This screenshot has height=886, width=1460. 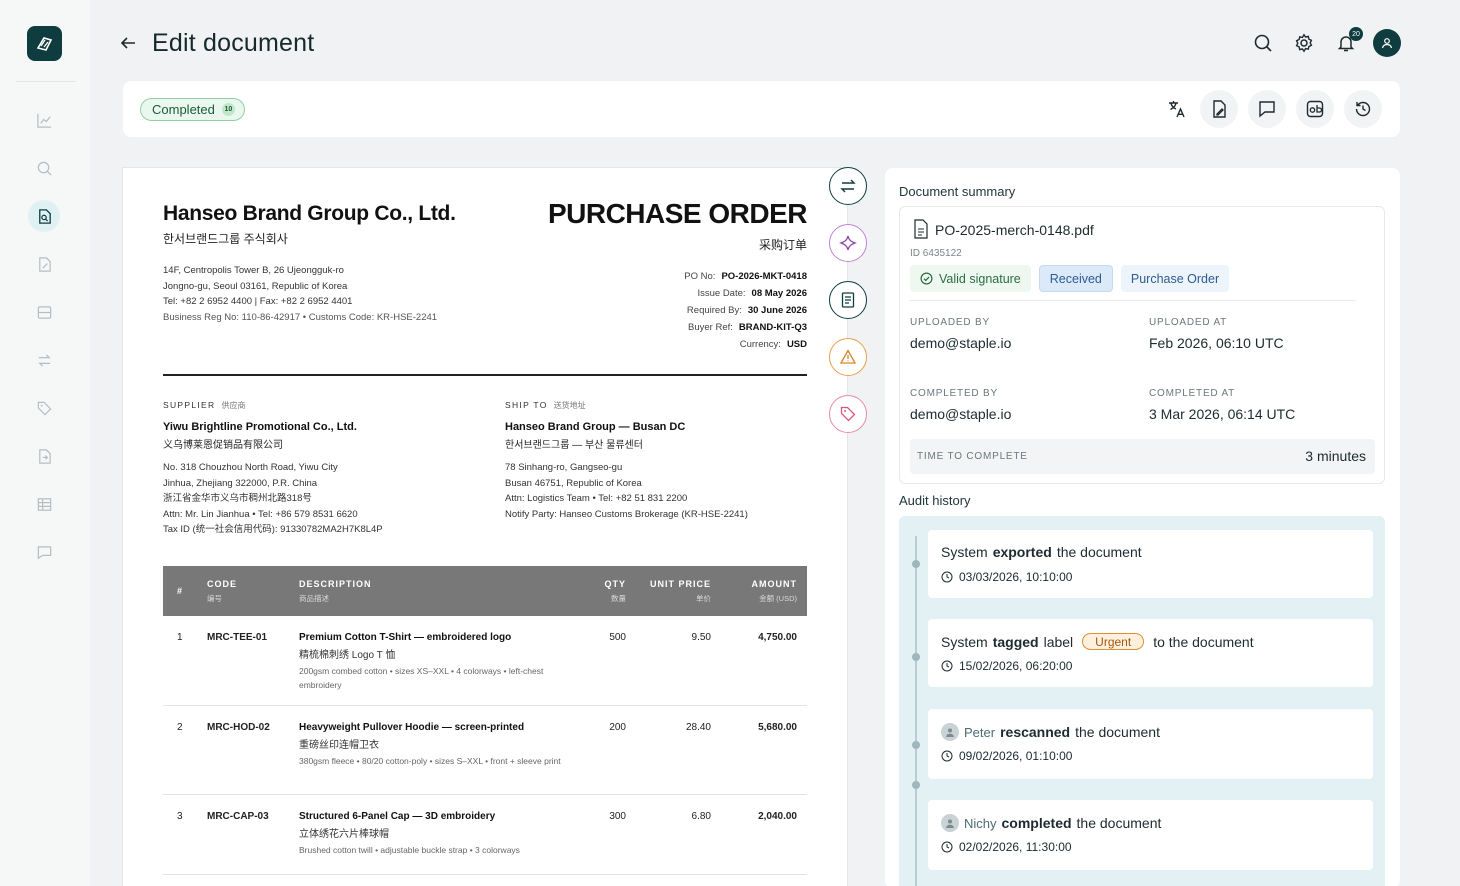 I want to click on company-name-kr: 한서브랜드그룹 주식회사, so click(x=225, y=239).